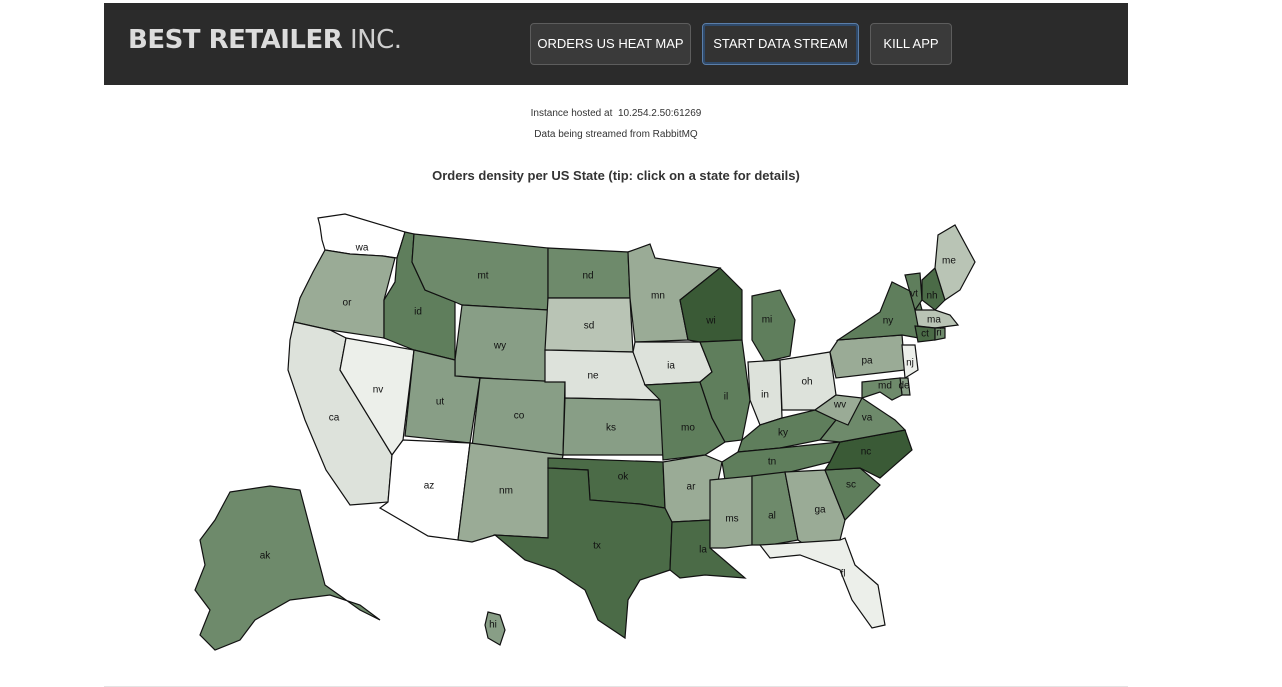 The width and height of the screenshot is (1282, 687). Describe the element at coordinates (287, 568) in the screenshot. I see `state-ak` at that location.